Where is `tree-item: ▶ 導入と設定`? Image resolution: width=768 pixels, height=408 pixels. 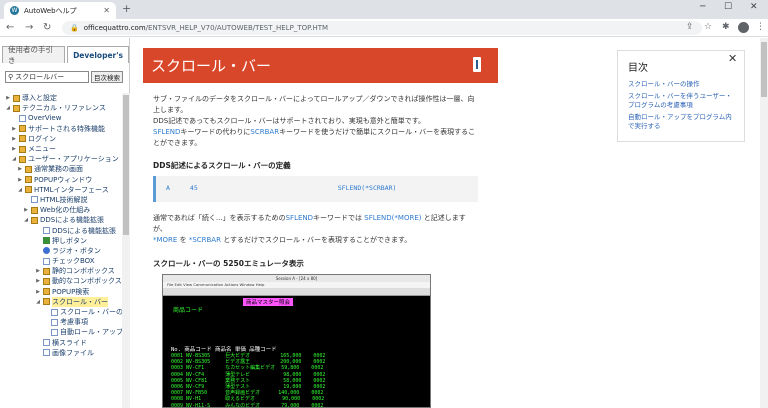
tree-item: ▶ 導入と設定 is located at coordinates (61, 98).